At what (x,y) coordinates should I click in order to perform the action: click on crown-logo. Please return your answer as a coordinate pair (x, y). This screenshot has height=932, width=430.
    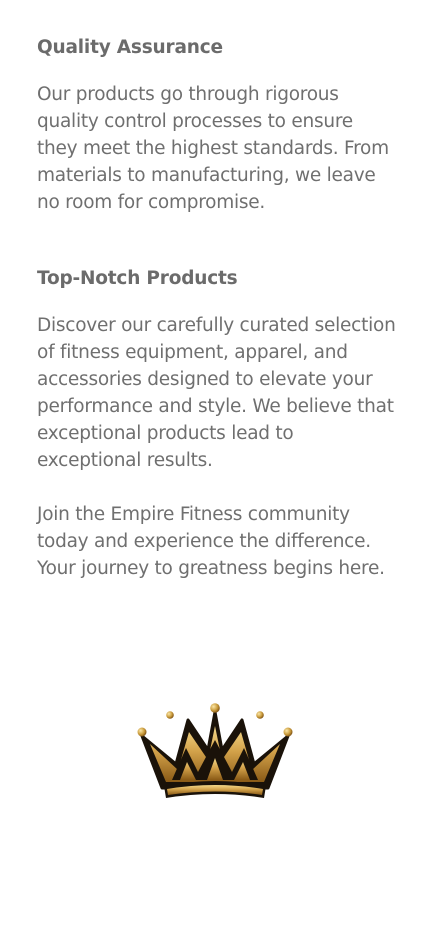
    Looking at the image, I should click on (215, 753).